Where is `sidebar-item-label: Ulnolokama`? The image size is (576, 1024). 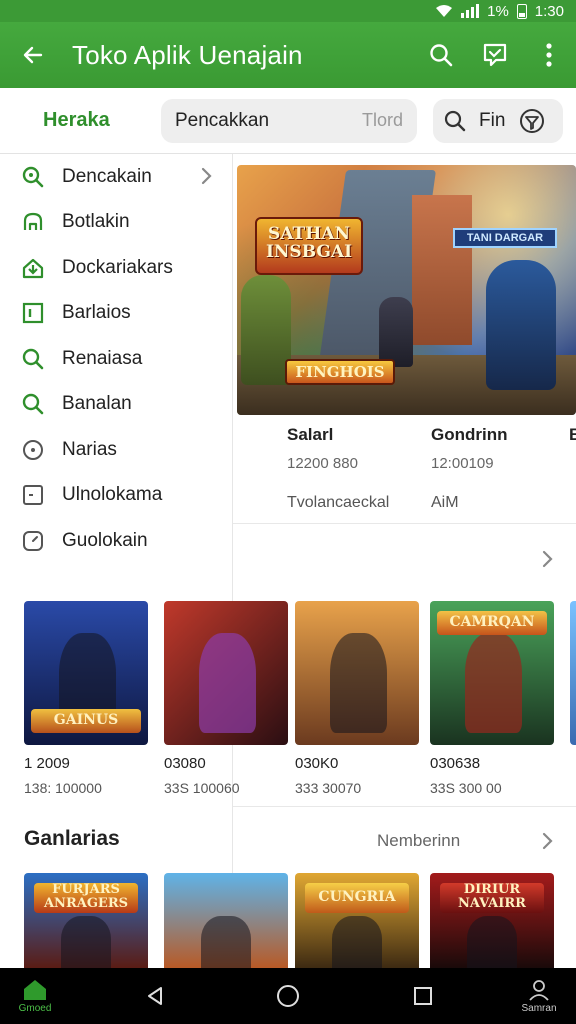
sidebar-item-label: Ulnolokama is located at coordinates (112, 495).